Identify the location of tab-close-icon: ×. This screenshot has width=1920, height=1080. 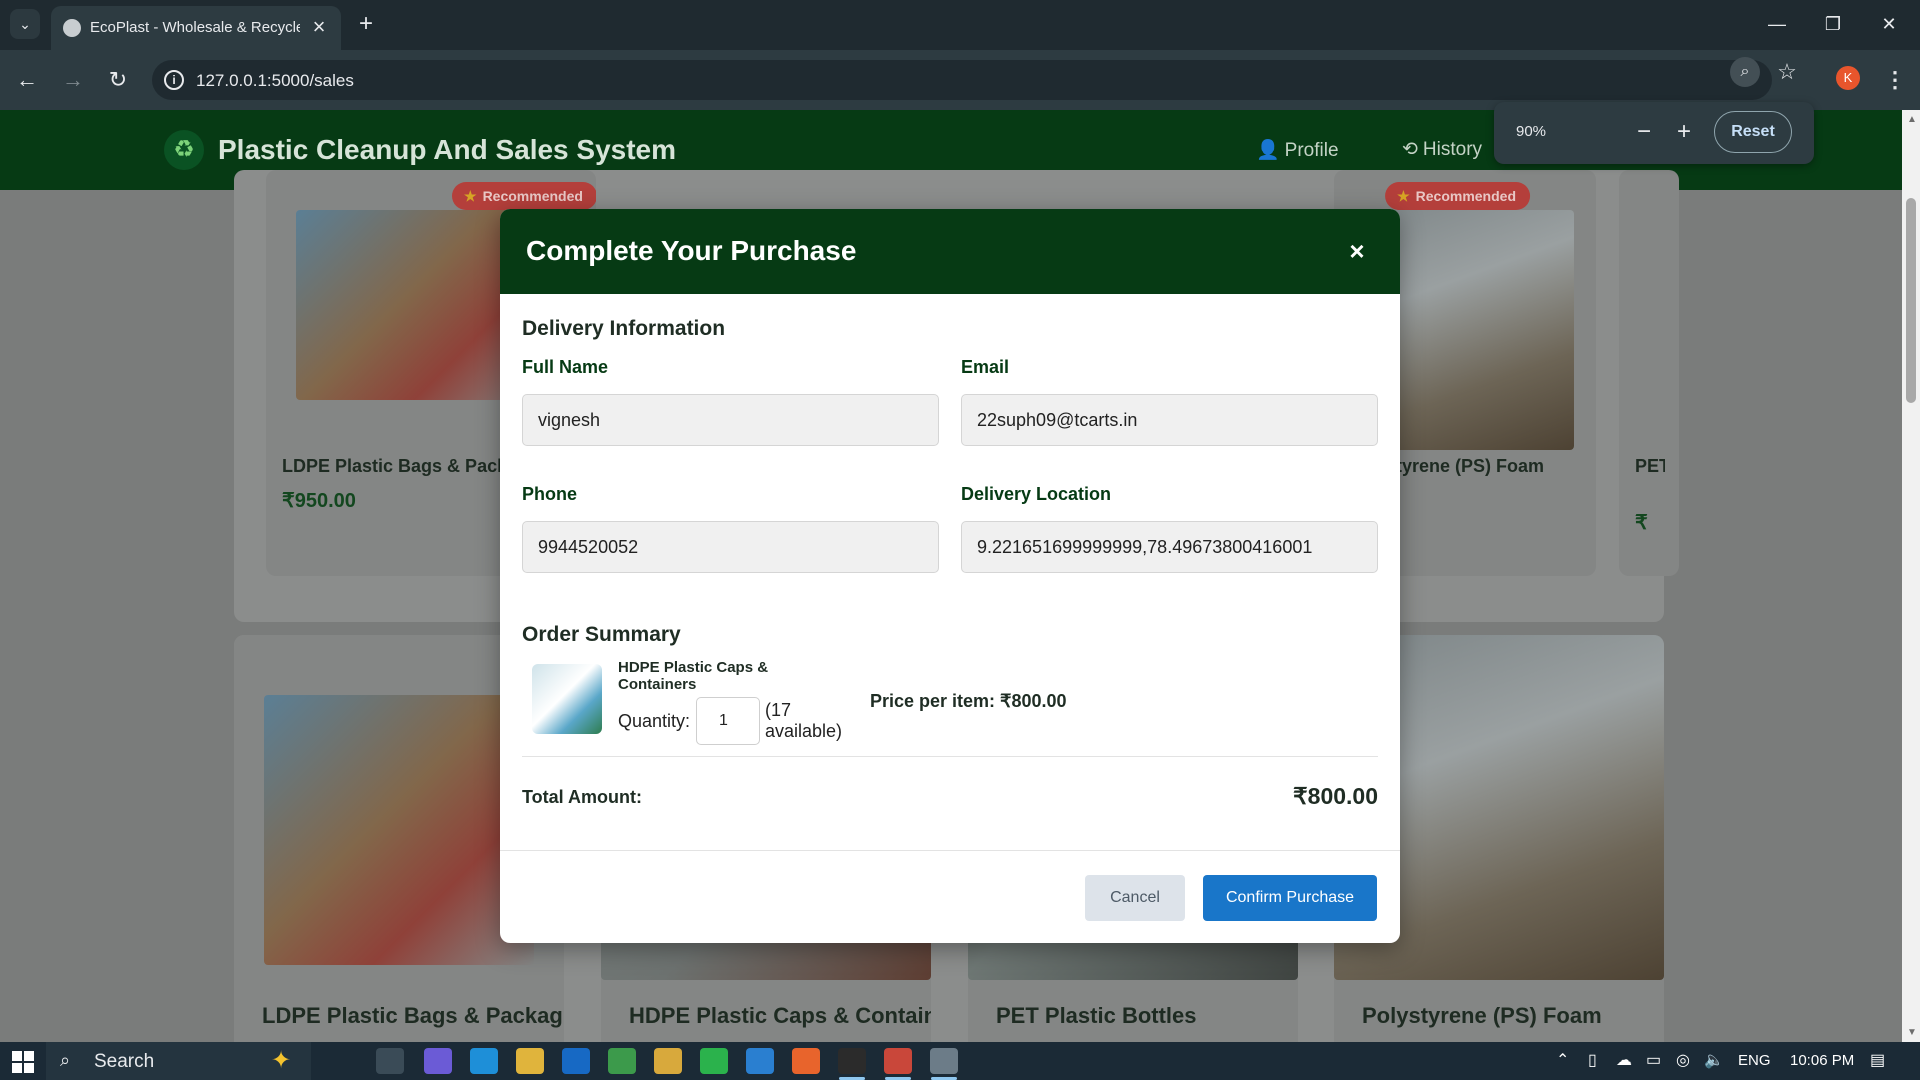
(319, 27).